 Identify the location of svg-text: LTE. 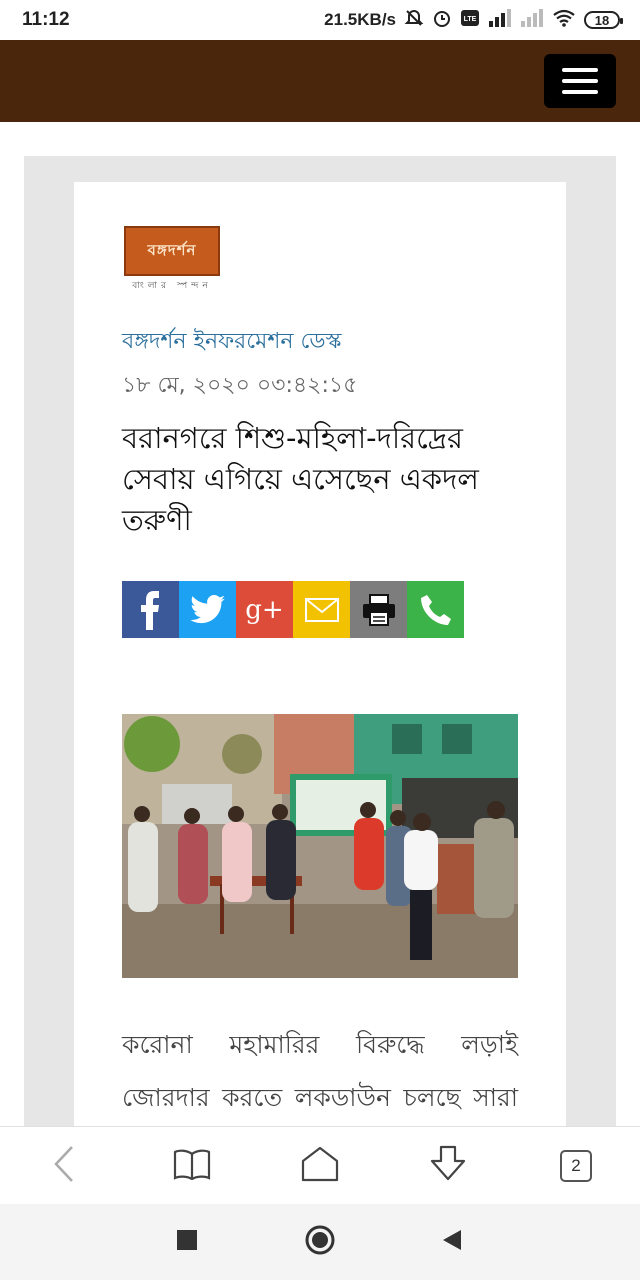
(470, 19).